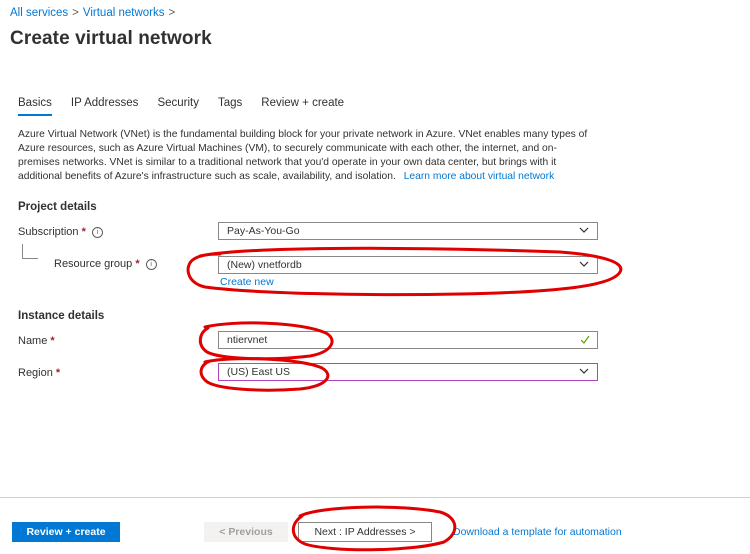  Describe the element at coordinates (93, 264) in the screenshot. I see `resource-group-label-text: Resource group` at that location.